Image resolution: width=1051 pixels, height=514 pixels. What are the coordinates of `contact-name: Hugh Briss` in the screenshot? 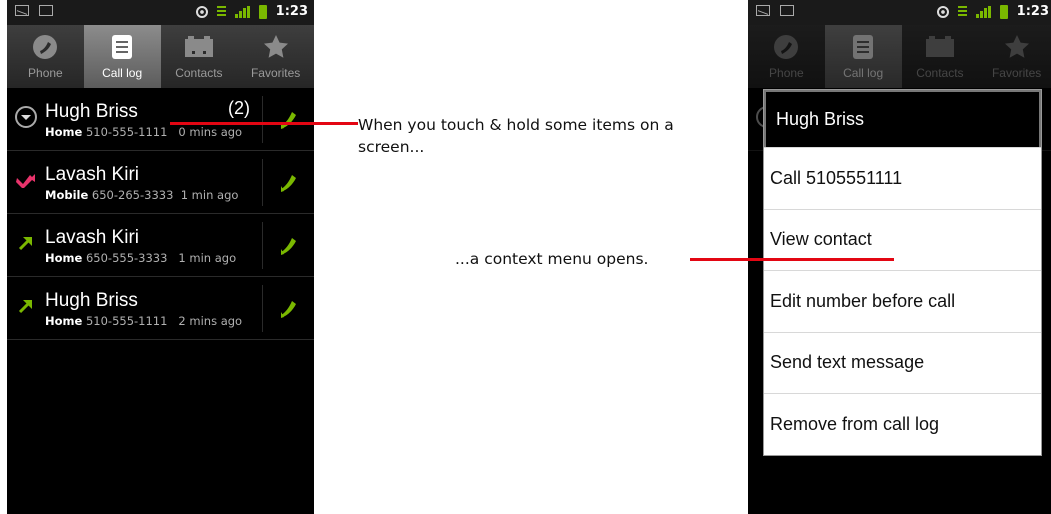 It's located at (91, 300).